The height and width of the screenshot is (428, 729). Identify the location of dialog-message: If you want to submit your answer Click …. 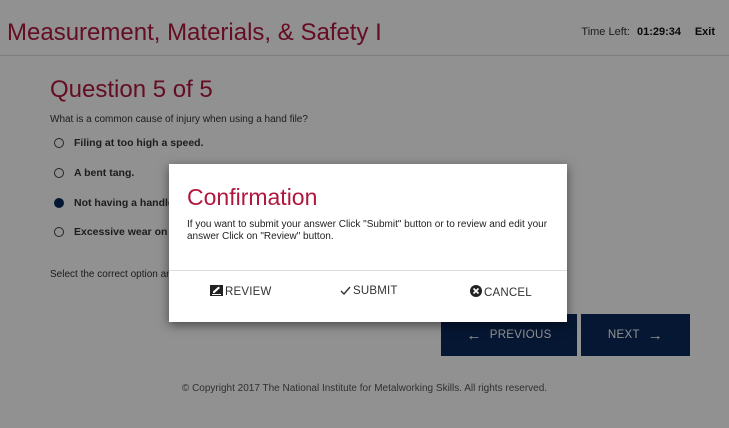
(367, 230).